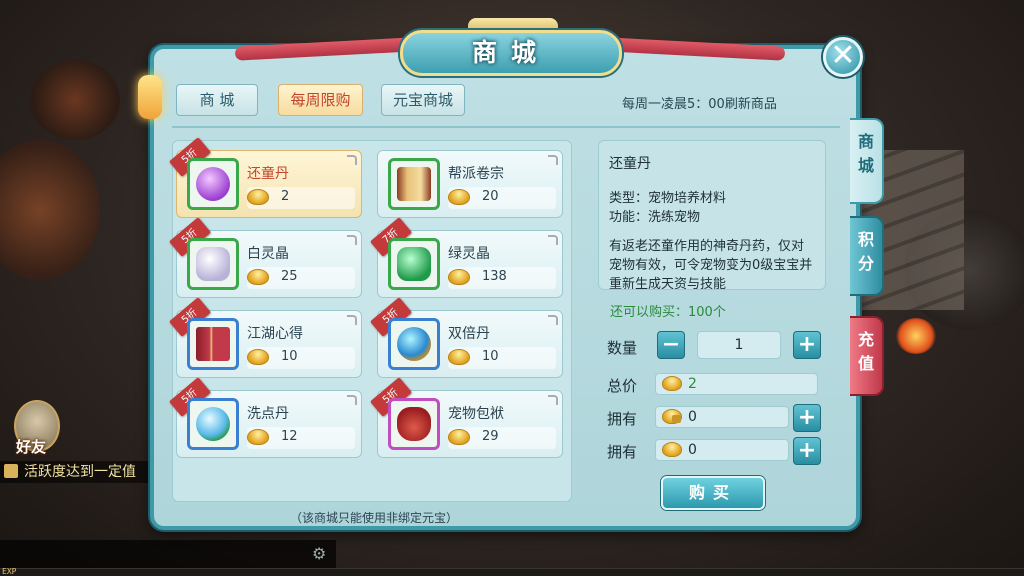 Image resolution: width=1024 pixels, height=576 pixels. Describe the element at coordinates (268, 414) in the screenshot. I see `item-name: 洗点丹` at that location.